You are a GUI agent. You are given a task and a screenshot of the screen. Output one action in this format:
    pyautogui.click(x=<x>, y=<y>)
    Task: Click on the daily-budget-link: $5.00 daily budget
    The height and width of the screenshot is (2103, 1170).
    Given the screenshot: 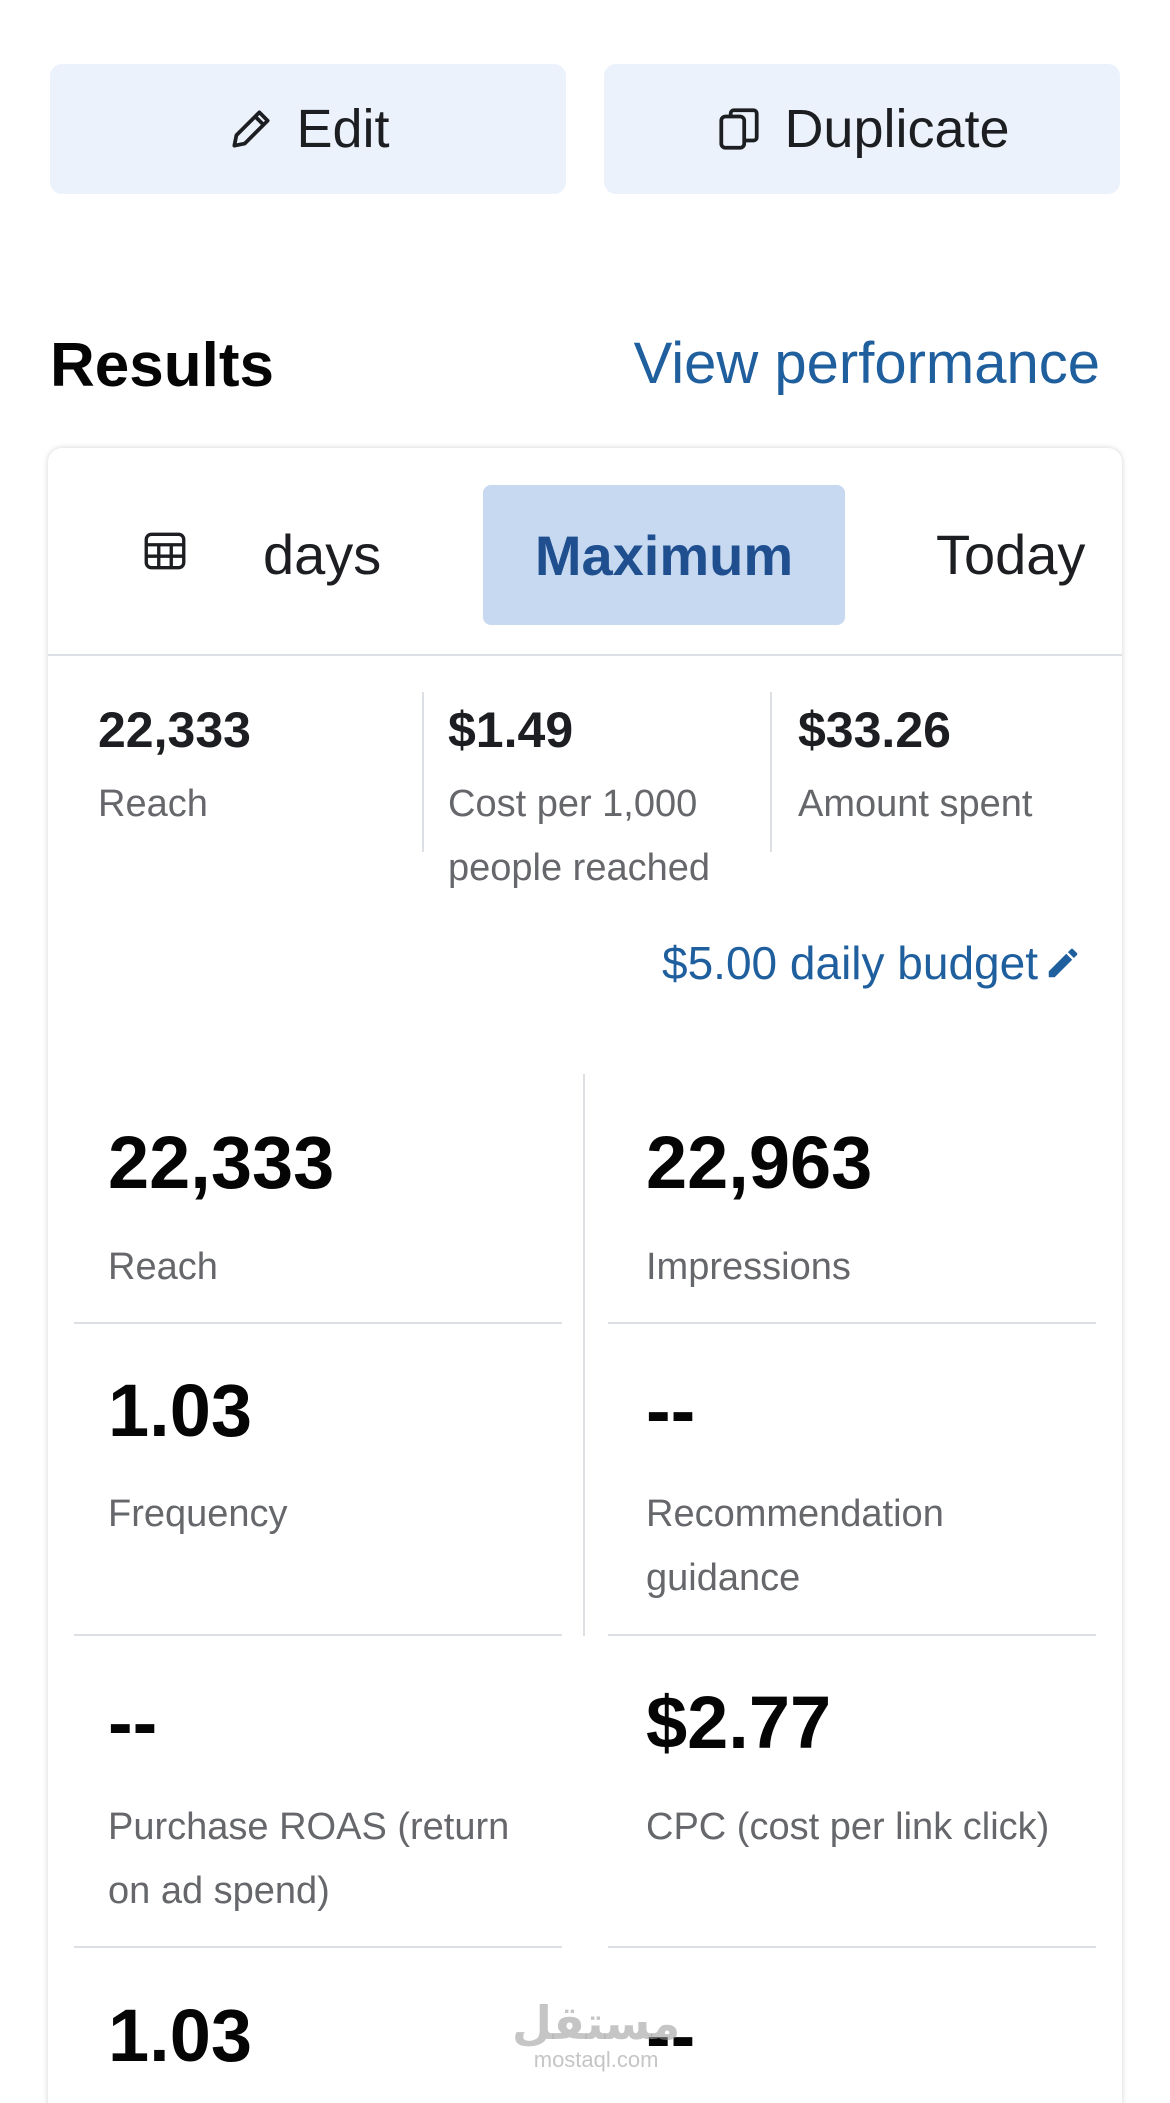 What is the action you would take?
    pyautogui.click(x=872, y=963)
    